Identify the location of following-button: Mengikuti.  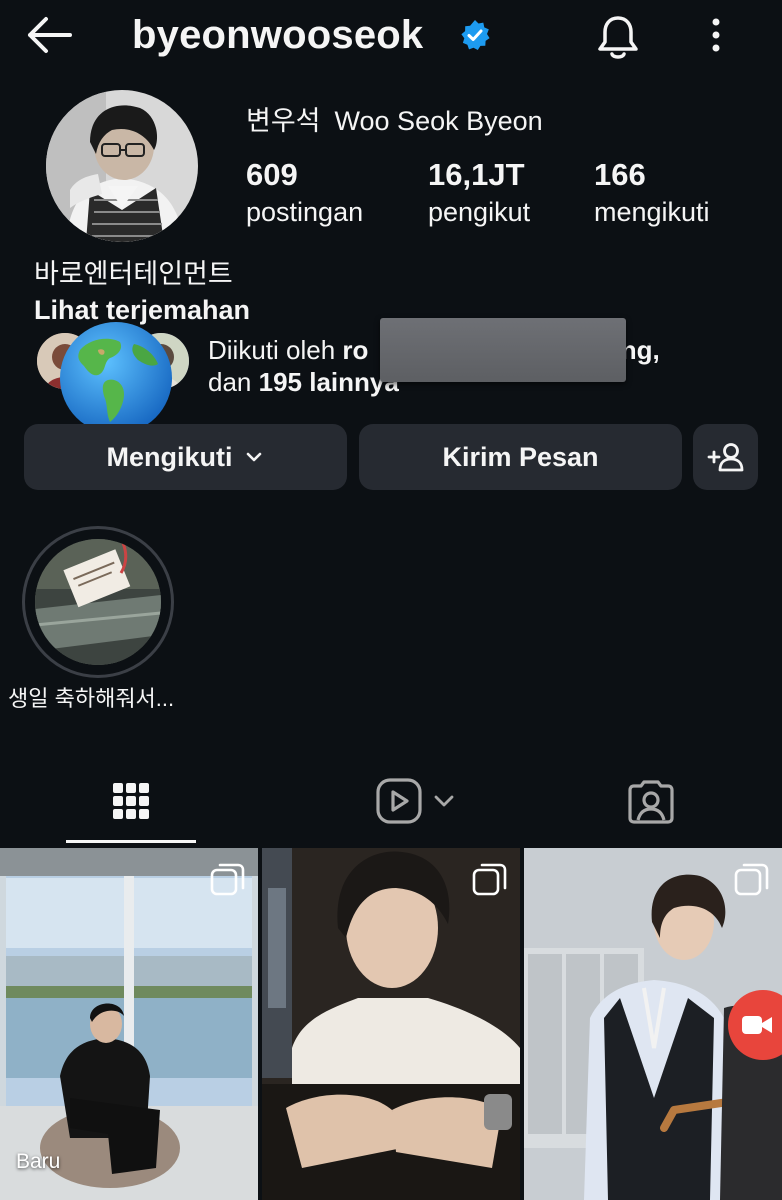
(185, 457).